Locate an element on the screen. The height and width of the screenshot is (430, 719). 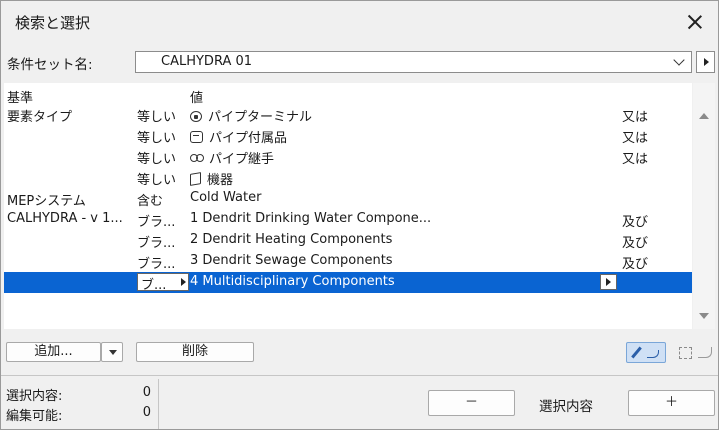
vertical-scrollbar is located at coordinates (704, 206).